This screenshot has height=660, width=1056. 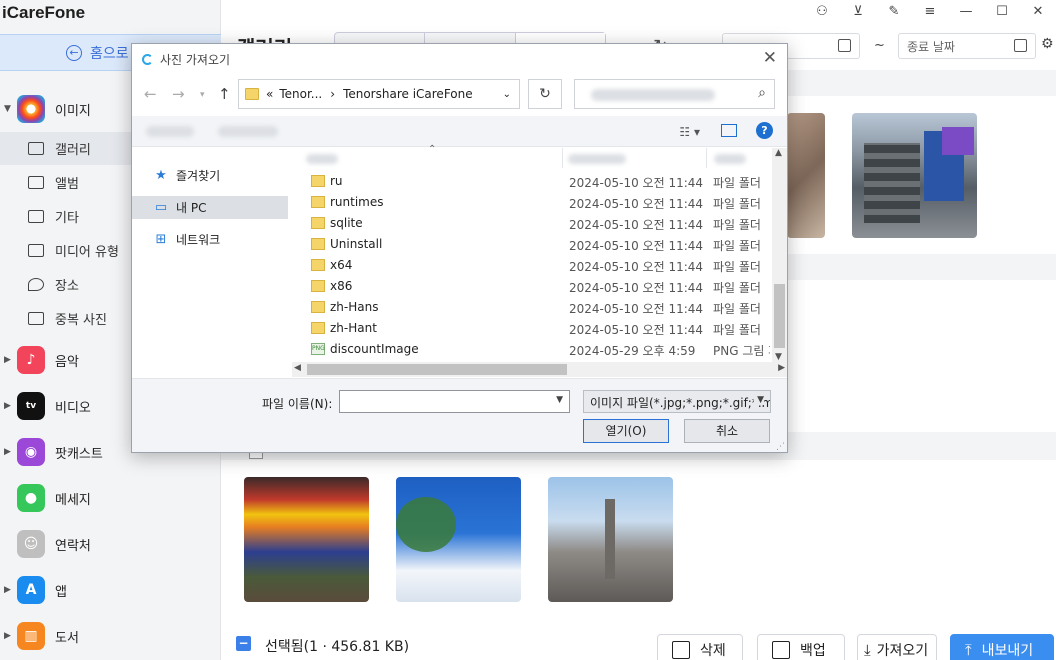 I want to click on star-icon: ★, so click(x=161, y=175).